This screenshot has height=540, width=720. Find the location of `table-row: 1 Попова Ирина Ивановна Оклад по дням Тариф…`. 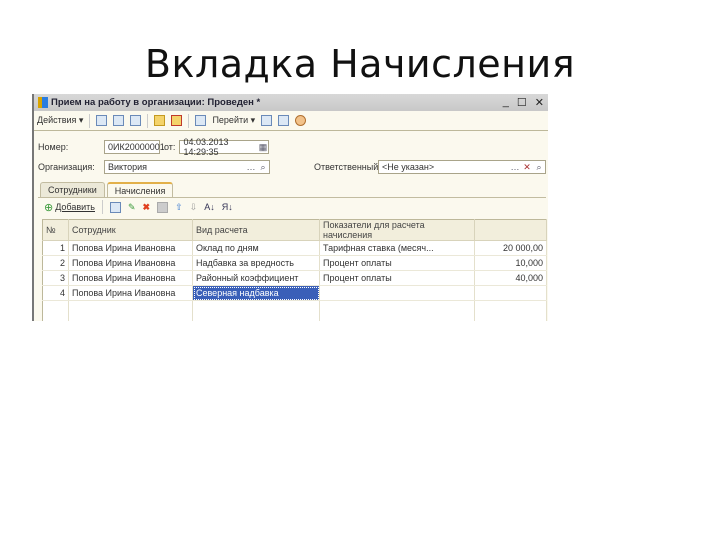

table-row: 1 Попова Ирина Ивановна Оклад по дням Тариф… is located at coordinates (294, 248).